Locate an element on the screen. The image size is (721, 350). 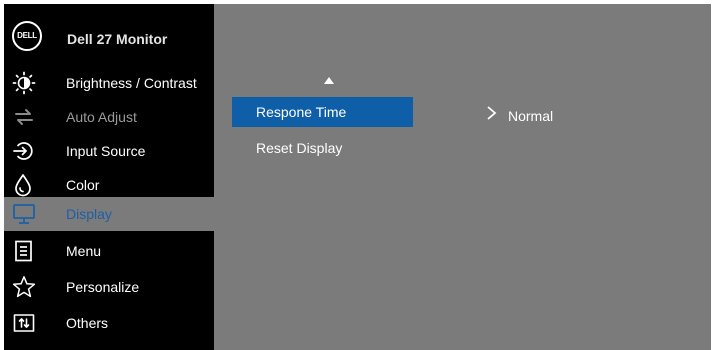
osd-header: DELL Dell 27 Monitor is located at coordinates (109, 35).